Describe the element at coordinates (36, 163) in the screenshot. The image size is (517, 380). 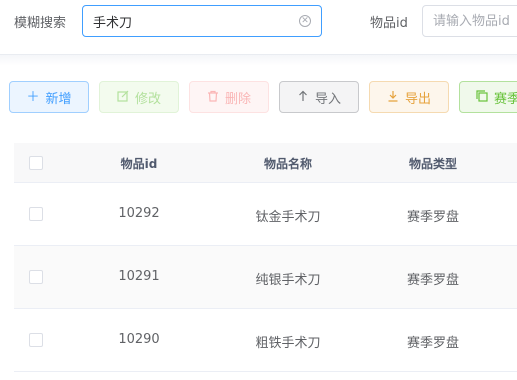
I see `select-all-checkbox` at that location.